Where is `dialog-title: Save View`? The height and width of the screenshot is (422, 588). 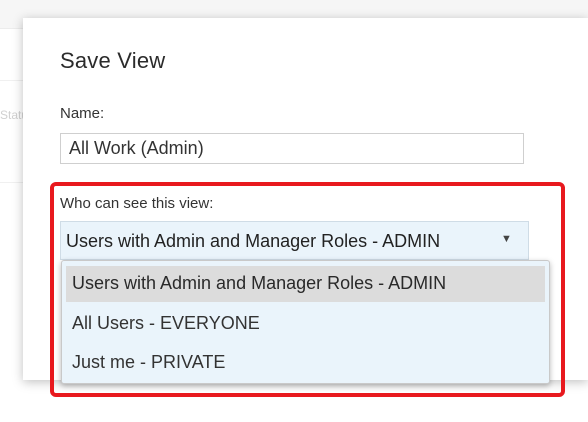 dialog-title: Save View is located at coordinates (113, 60).